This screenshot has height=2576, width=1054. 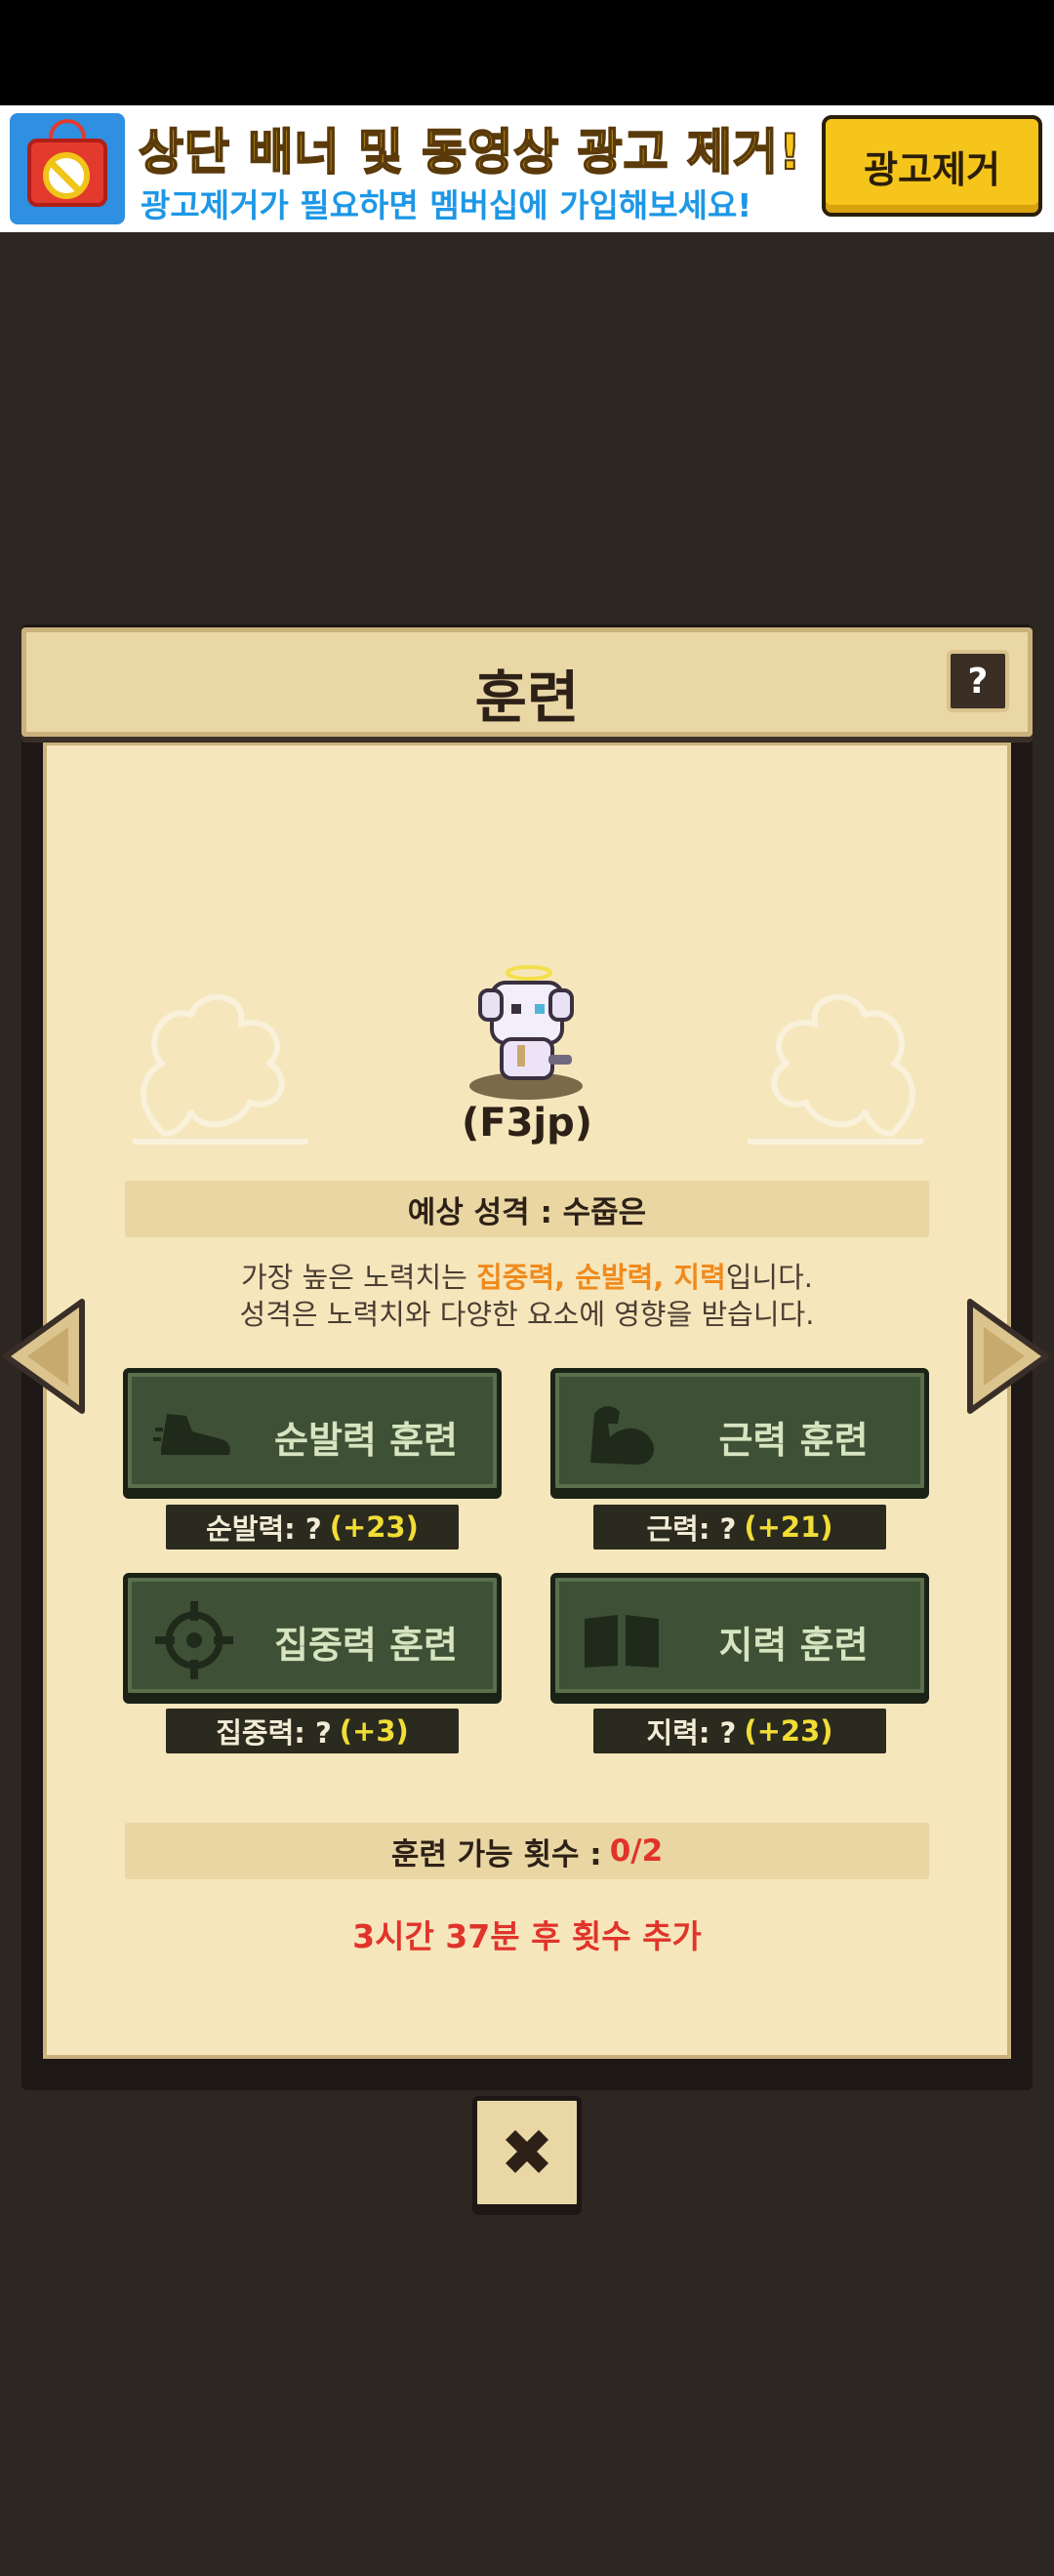 What do you see at coordinates (44, 1356) in the screenshot?
I see `previous-arrow-icon` at bounding box center [44, 1356].